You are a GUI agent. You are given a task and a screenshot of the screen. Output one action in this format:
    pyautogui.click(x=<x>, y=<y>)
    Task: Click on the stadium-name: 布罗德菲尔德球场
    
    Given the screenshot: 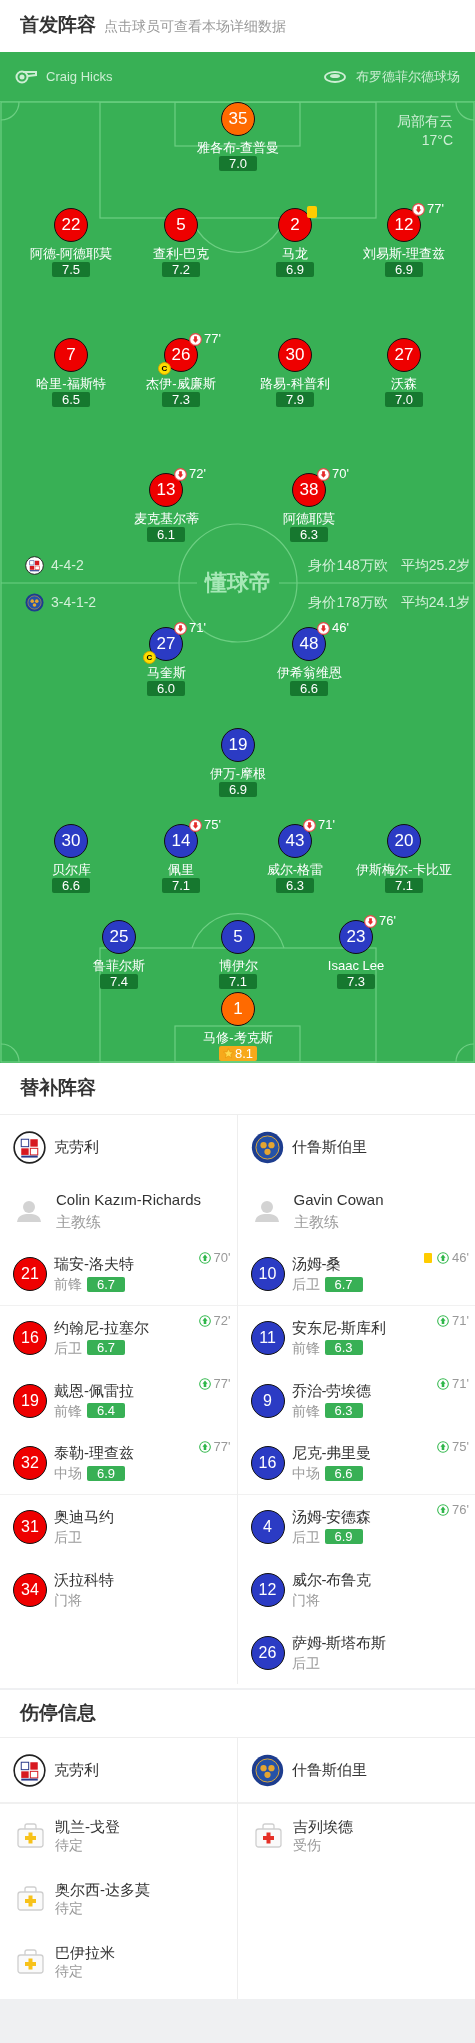 What is the action you would take?
    pyautogui.click(x=408, y=76)
    